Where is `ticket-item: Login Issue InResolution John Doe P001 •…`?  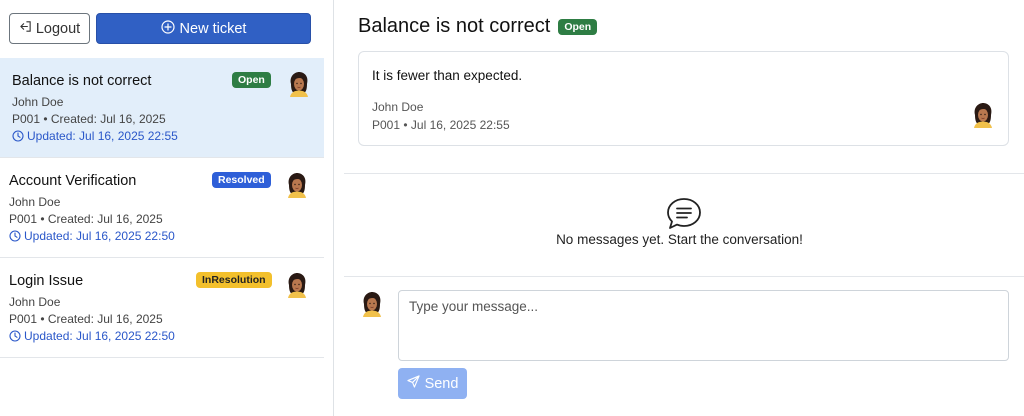 ticket-item: Login Issue InResolution John Doe P001 •… is located at coordinates (162, 308).